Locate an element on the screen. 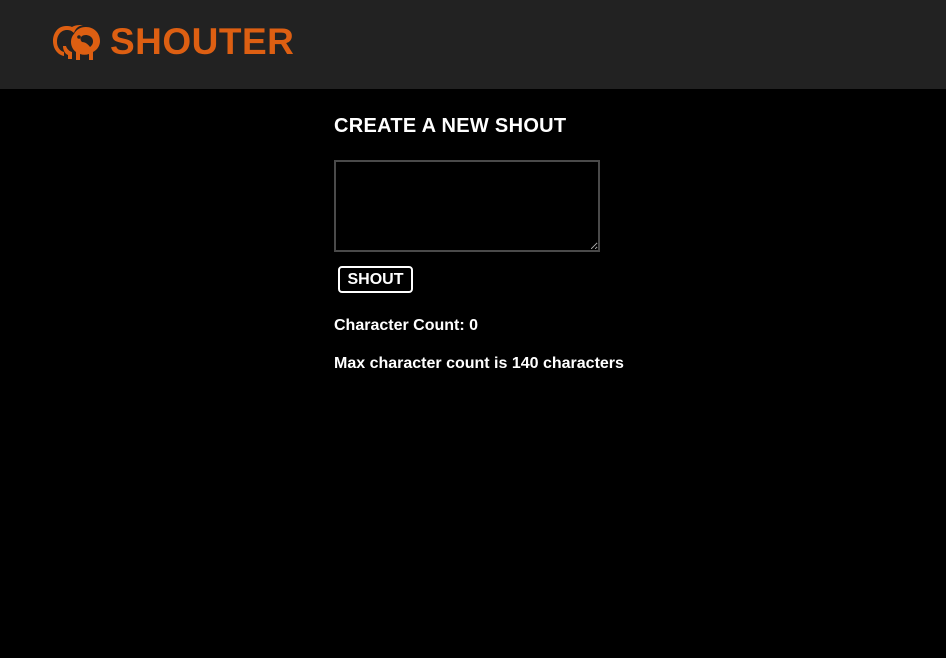 This screenshot has height=658, width=946. brand-link: SHOUTER is located at coordinates (173, 42).